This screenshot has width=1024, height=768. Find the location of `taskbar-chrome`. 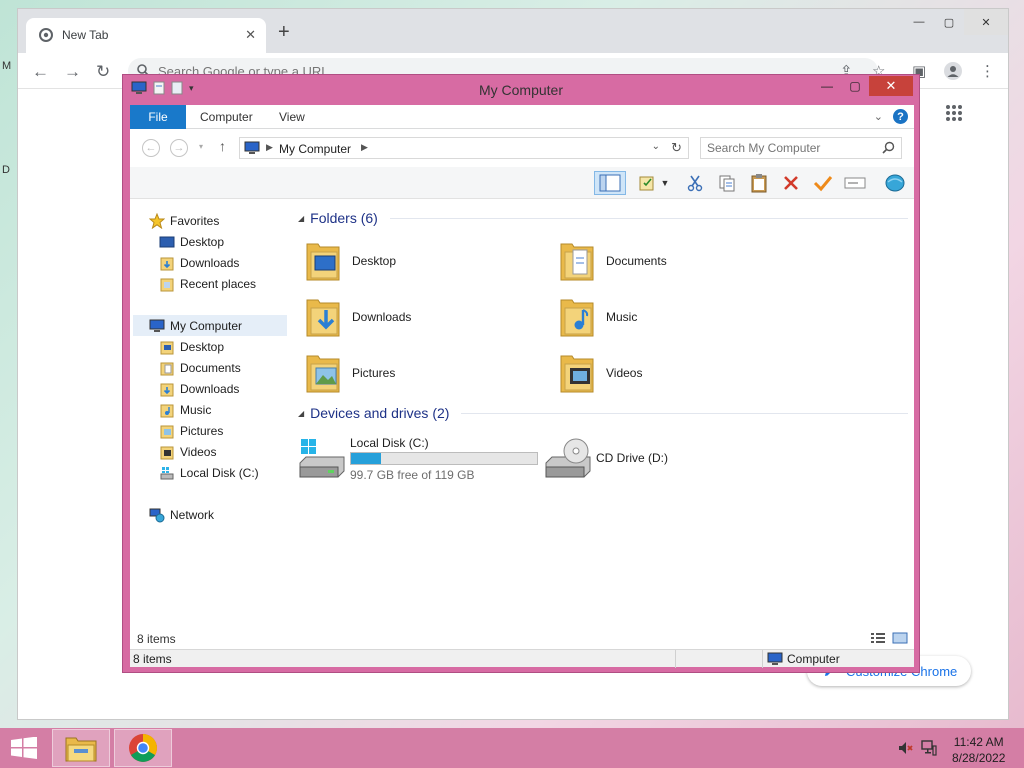

taskbar-chrome is located at coordinates (143, 748).